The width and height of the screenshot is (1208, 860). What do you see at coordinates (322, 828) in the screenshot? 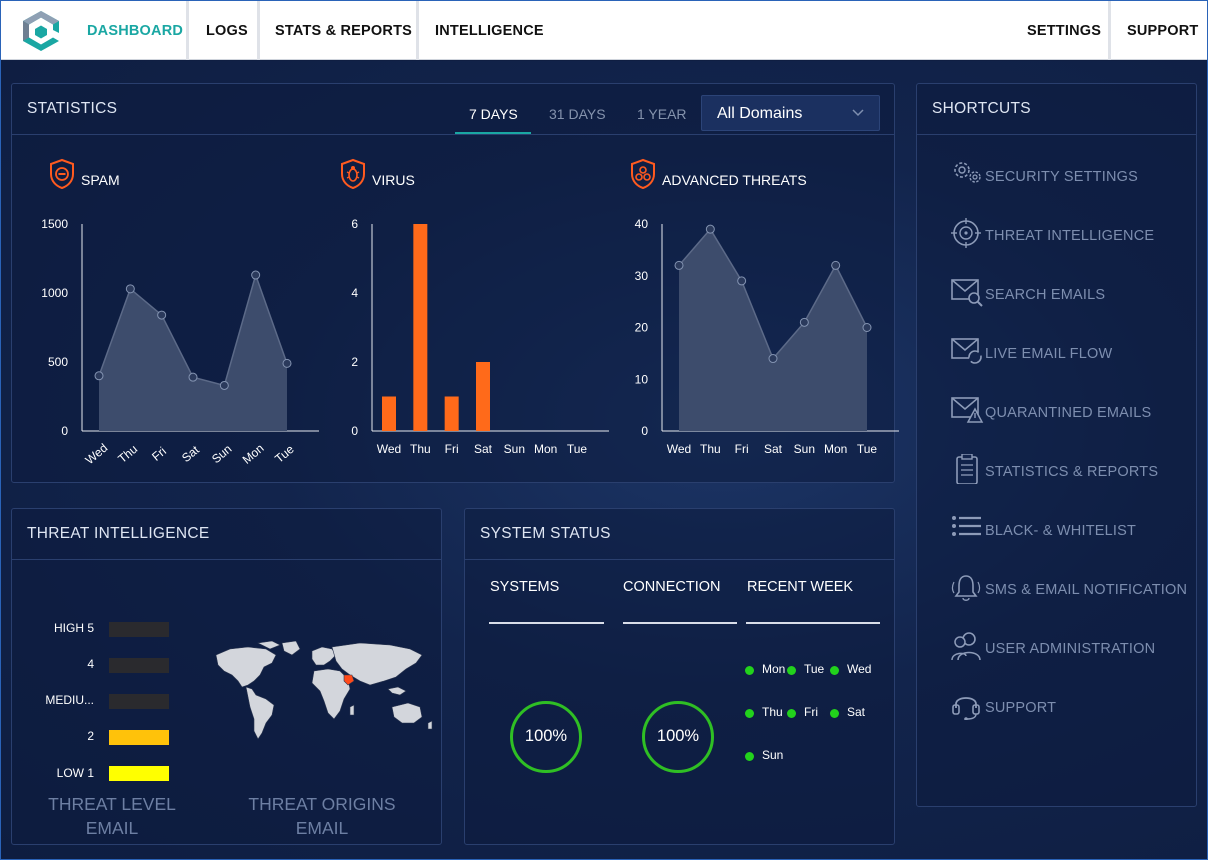
I see `threat-origins-caption-line: EMAIL` at bounding box center [322, 828].